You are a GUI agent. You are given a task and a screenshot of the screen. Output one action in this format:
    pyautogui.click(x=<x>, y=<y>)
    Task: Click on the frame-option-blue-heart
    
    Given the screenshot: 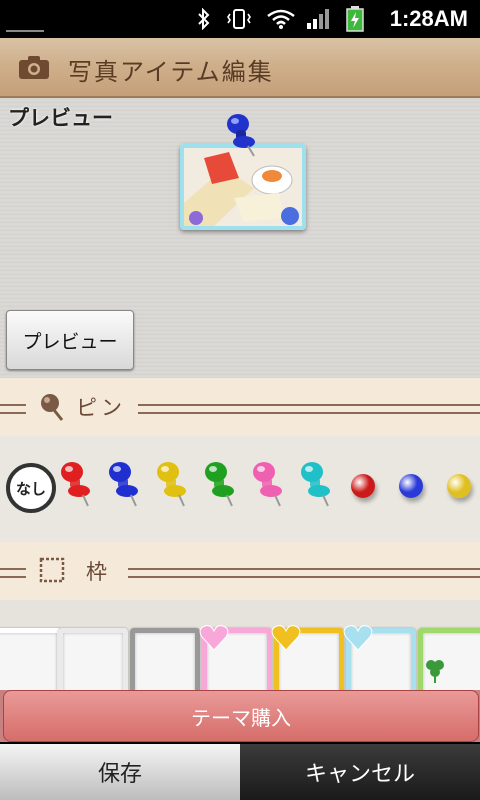 What is the action you would take?
    pyautogui.click(x=379, y=658)
    